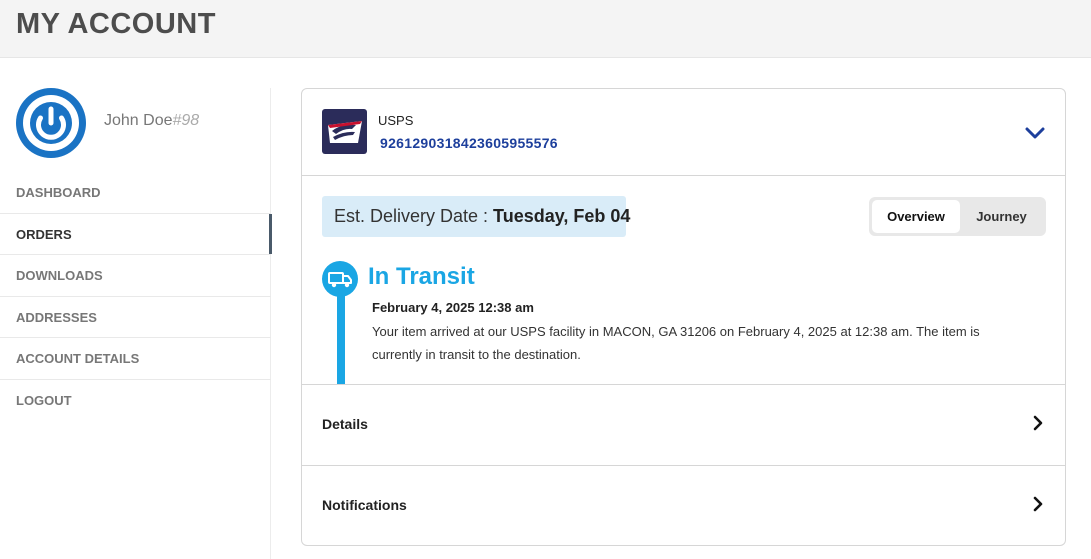 The height and width of the screenshot is (559, 1091). I want to click on notifications-section: Notifications, so click(683, 505).